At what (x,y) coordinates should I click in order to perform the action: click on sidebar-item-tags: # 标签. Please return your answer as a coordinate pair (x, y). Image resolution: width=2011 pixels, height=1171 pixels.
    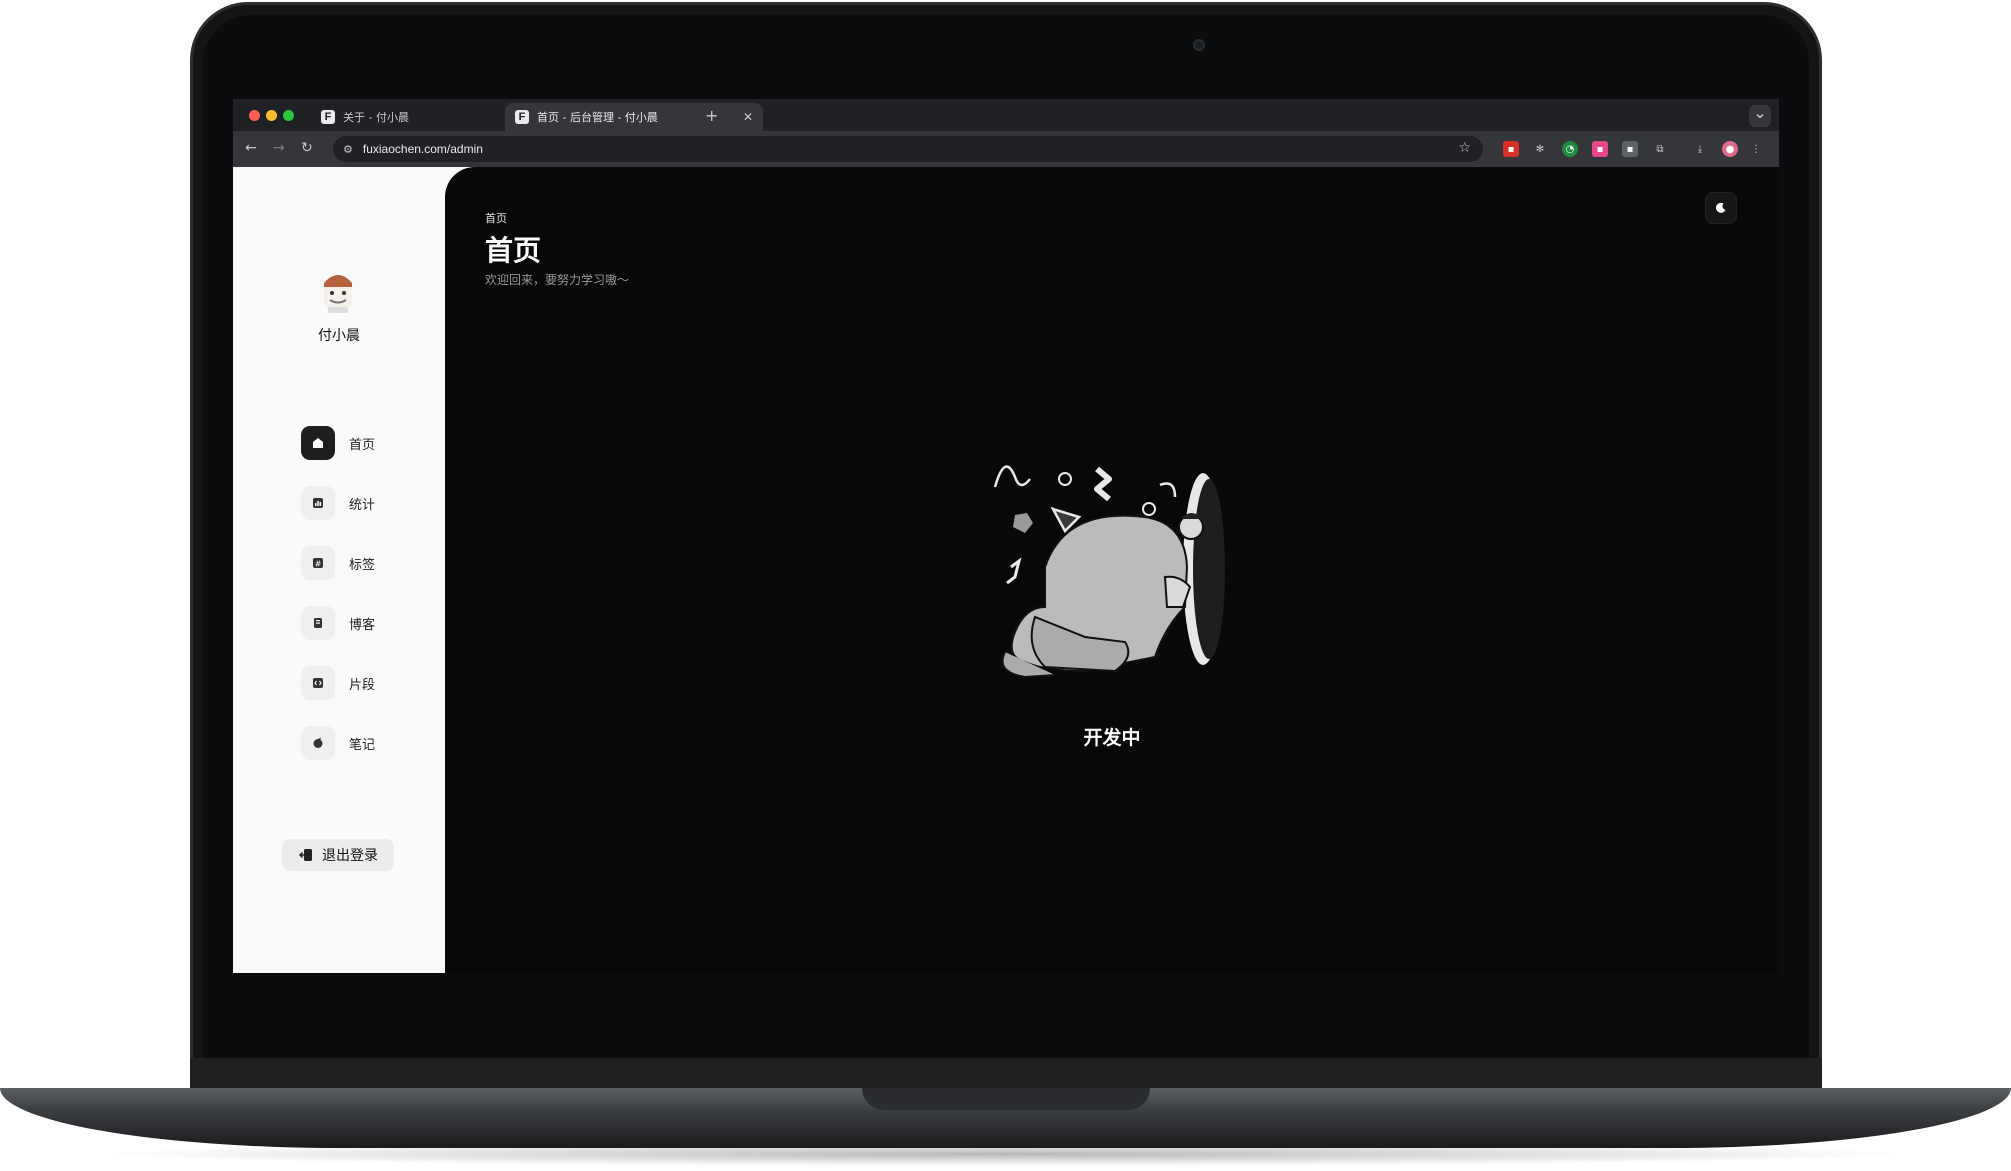
    Looking at the image, I should click on (338, 563).